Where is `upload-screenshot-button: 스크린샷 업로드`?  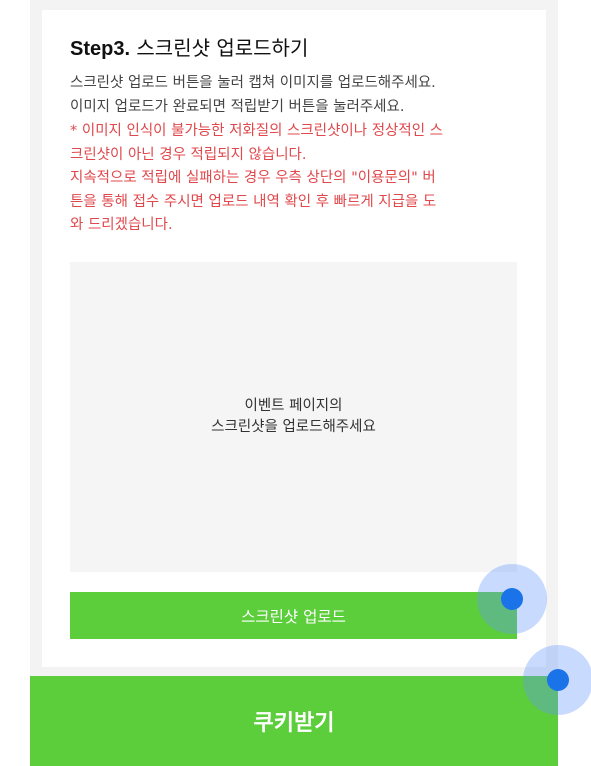 upload-screenshot-button: 스크린샷 업로드 is located at coordinates (293, 615).